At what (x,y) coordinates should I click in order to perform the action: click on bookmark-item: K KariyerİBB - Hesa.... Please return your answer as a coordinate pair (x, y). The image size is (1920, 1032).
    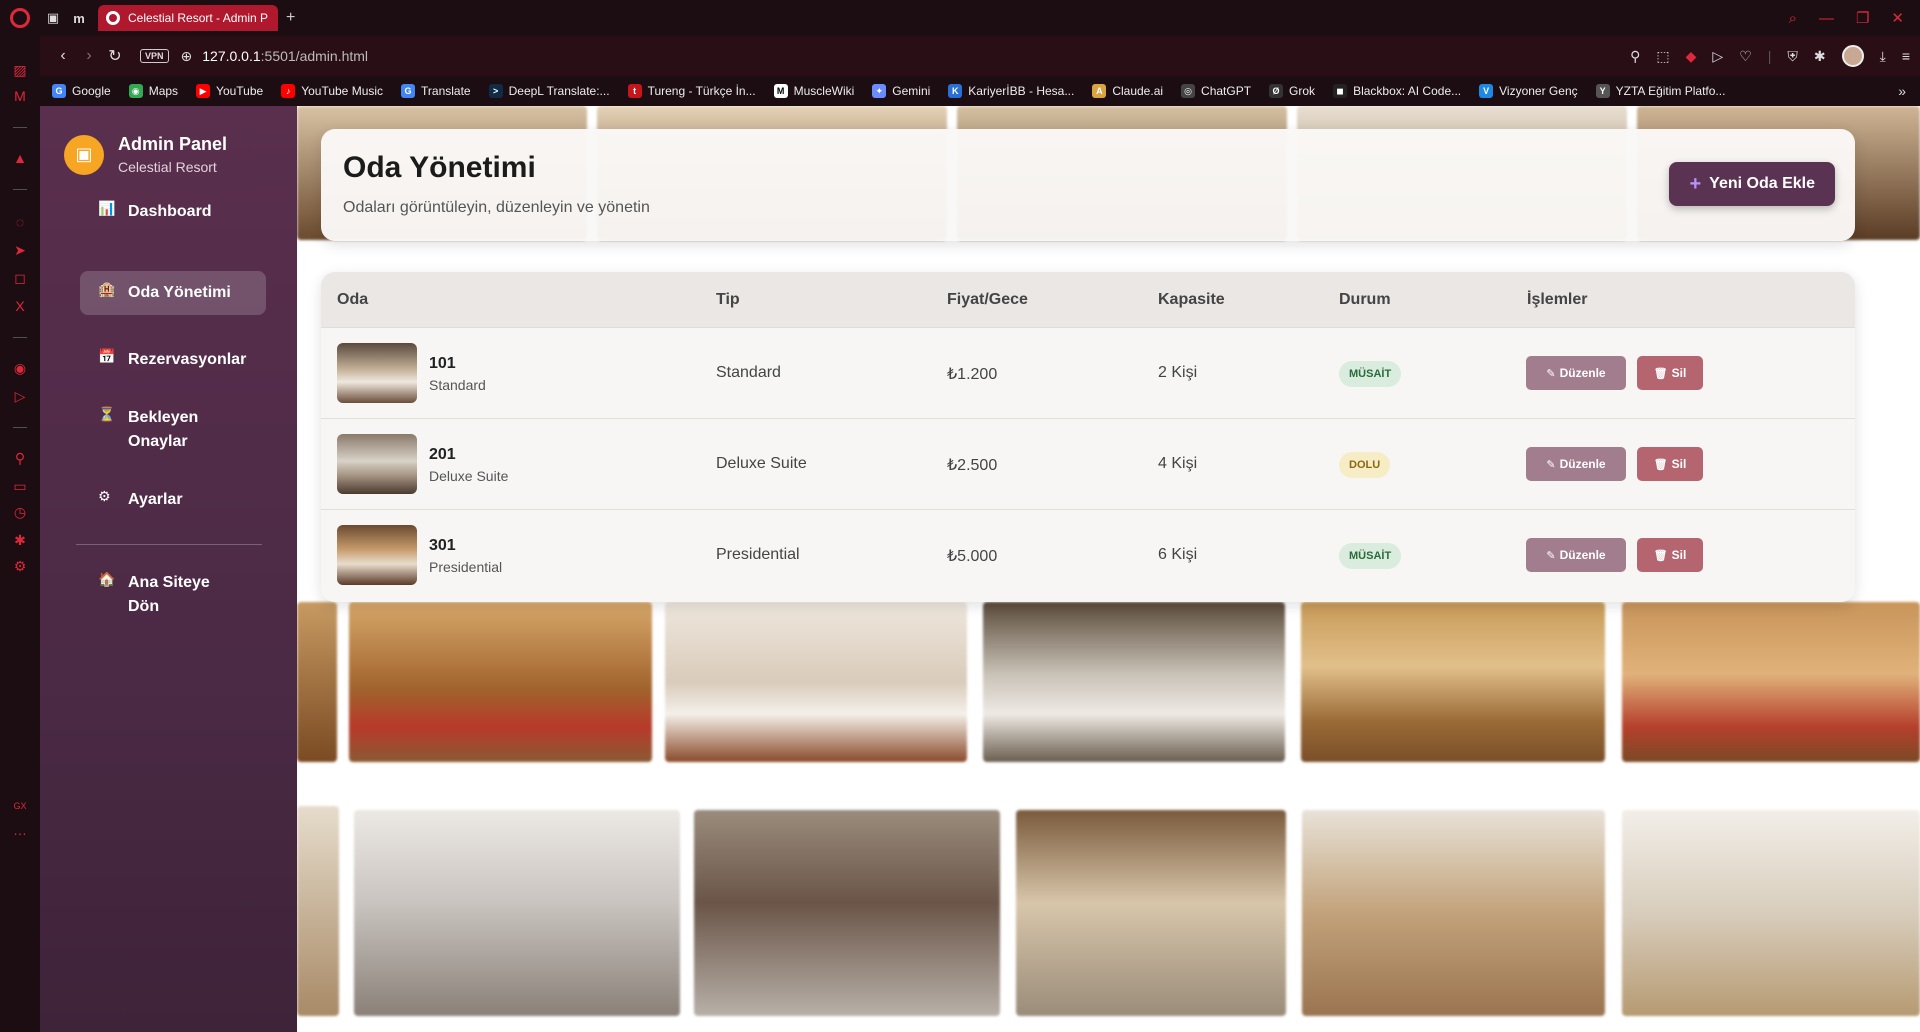
    Looking at the image, I should click on (1011, 91).